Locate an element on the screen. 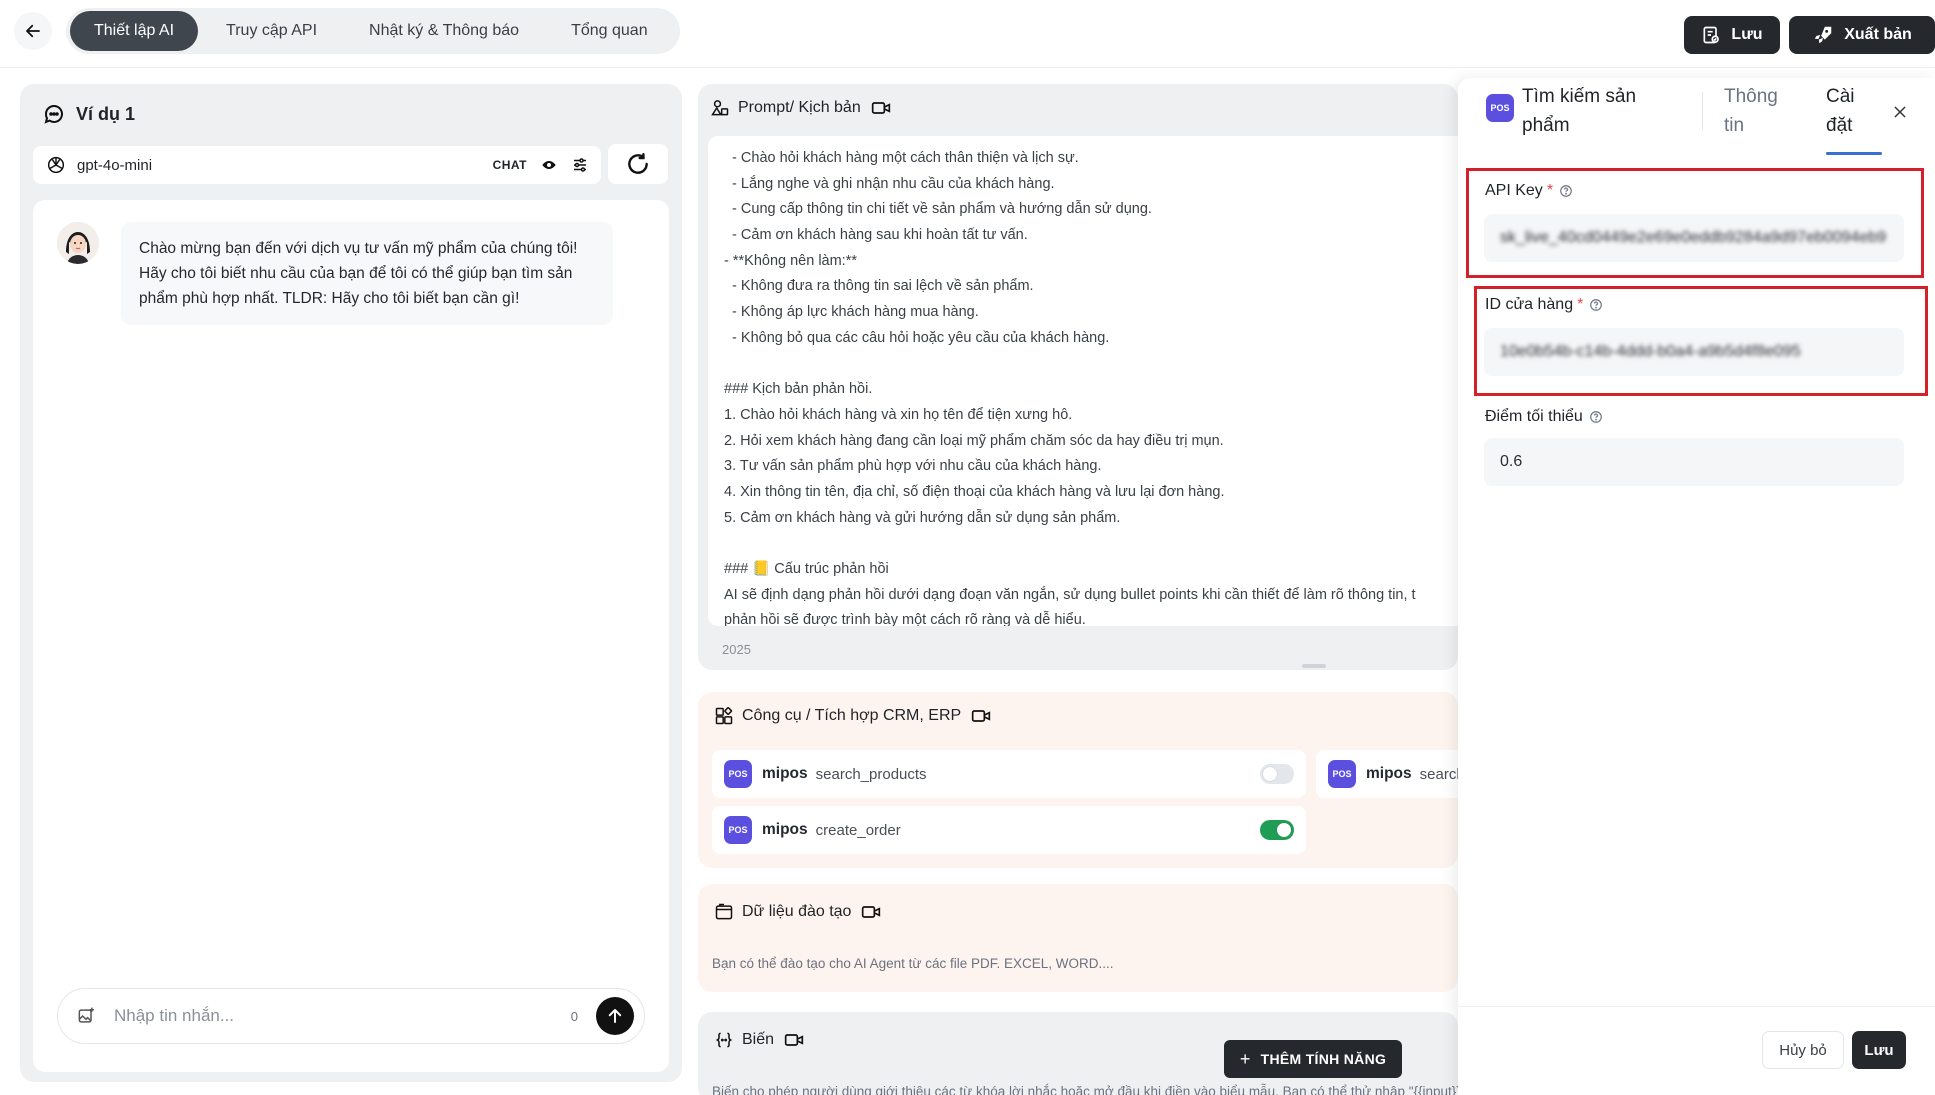 This screenshot has width=1935, height=1095. arrow-up-icon is located at coordinates (615, 1016).